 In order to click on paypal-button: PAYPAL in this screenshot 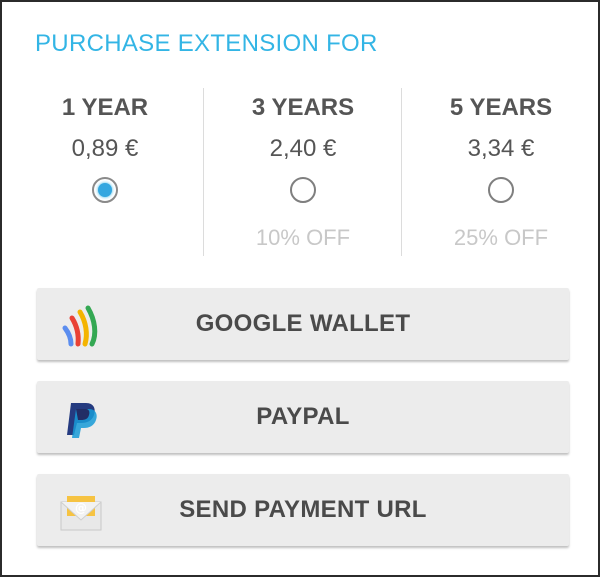, I will do `click(303, 417)`.